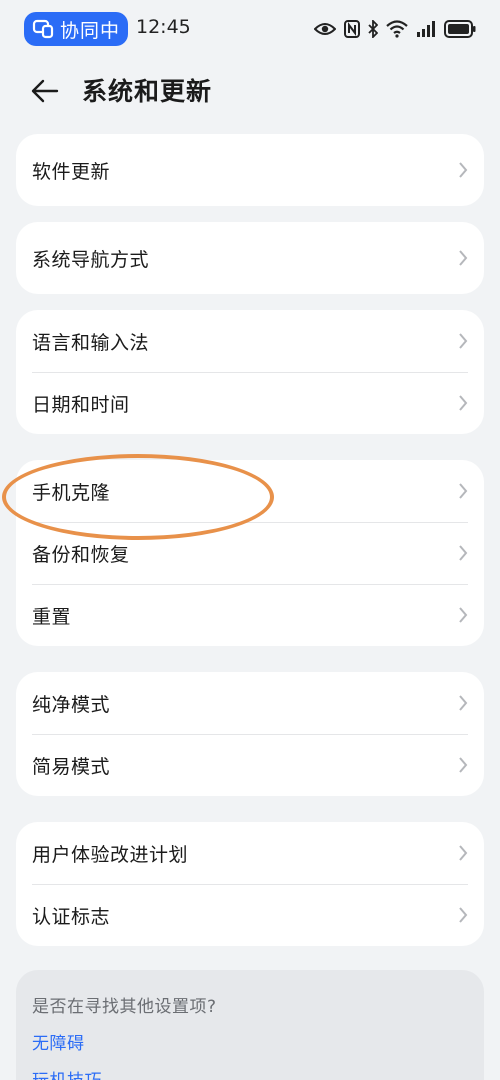 The image size is (500, 1080). I want to click on settings-group-modes: 纯净模式 简易模式, so click(250, 734).